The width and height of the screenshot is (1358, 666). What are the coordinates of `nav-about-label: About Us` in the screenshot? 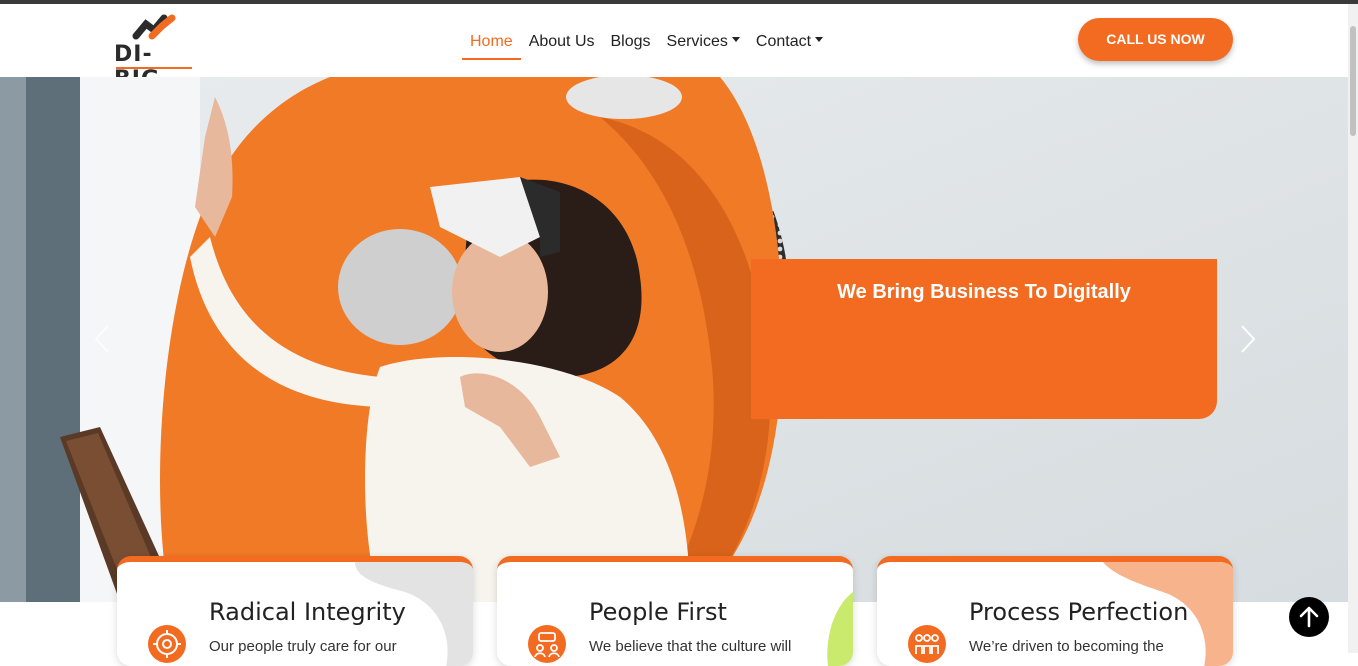 It's located at (561, 41).